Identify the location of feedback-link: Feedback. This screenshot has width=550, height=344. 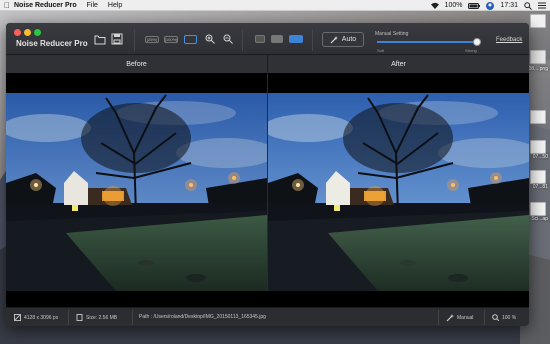
(509, 40).